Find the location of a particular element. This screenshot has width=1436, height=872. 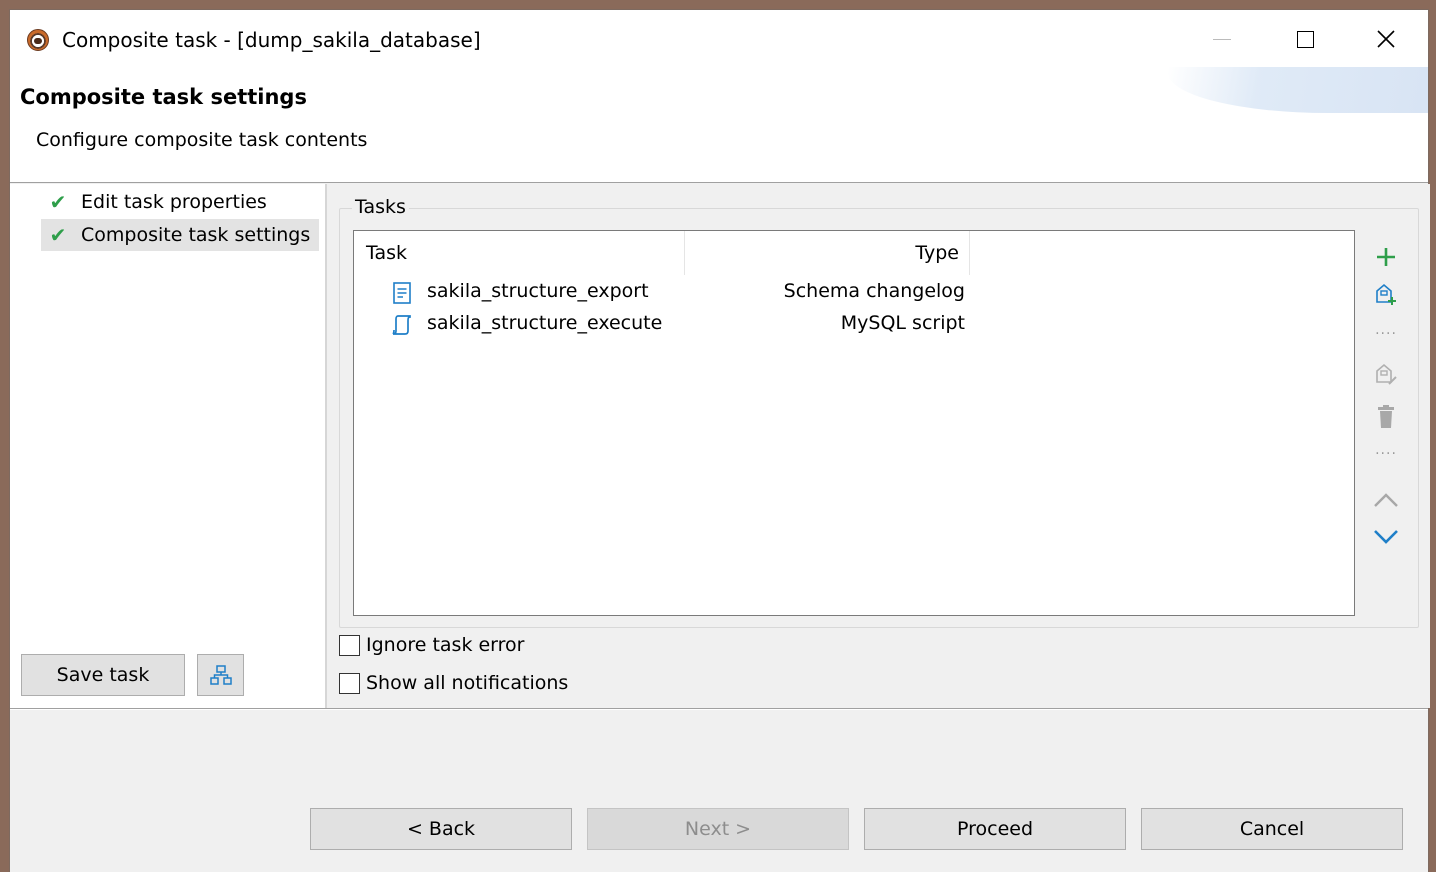

add-task-button is located at coordinates (1386, 257).